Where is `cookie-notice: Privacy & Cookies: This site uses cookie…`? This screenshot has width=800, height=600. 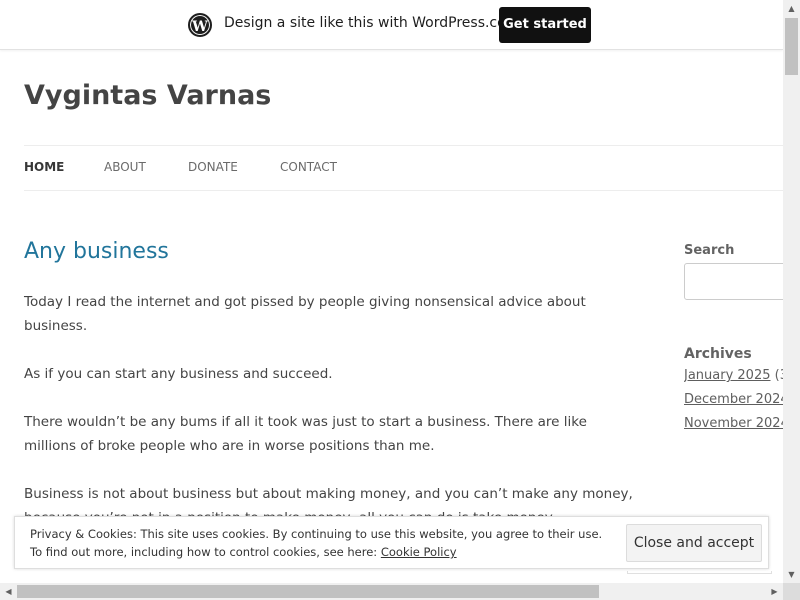
cookie-notice: Privacy & Cookies: This site uses cookie… is located at coordinates (316, 543).